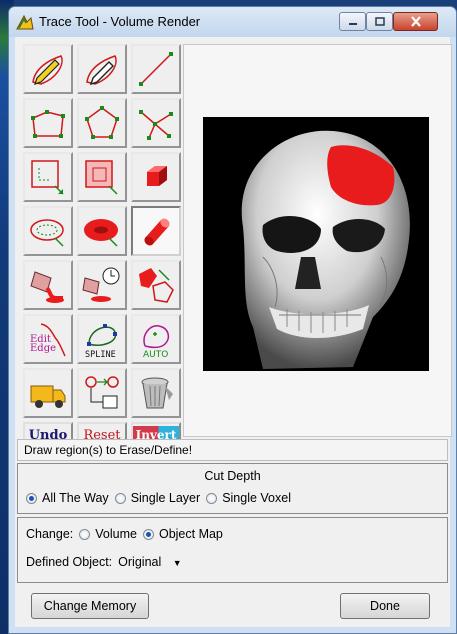 The width and height of the screenshot is (457, 634). I want to click on spline-tool: SPLINE, so click(102, 339).